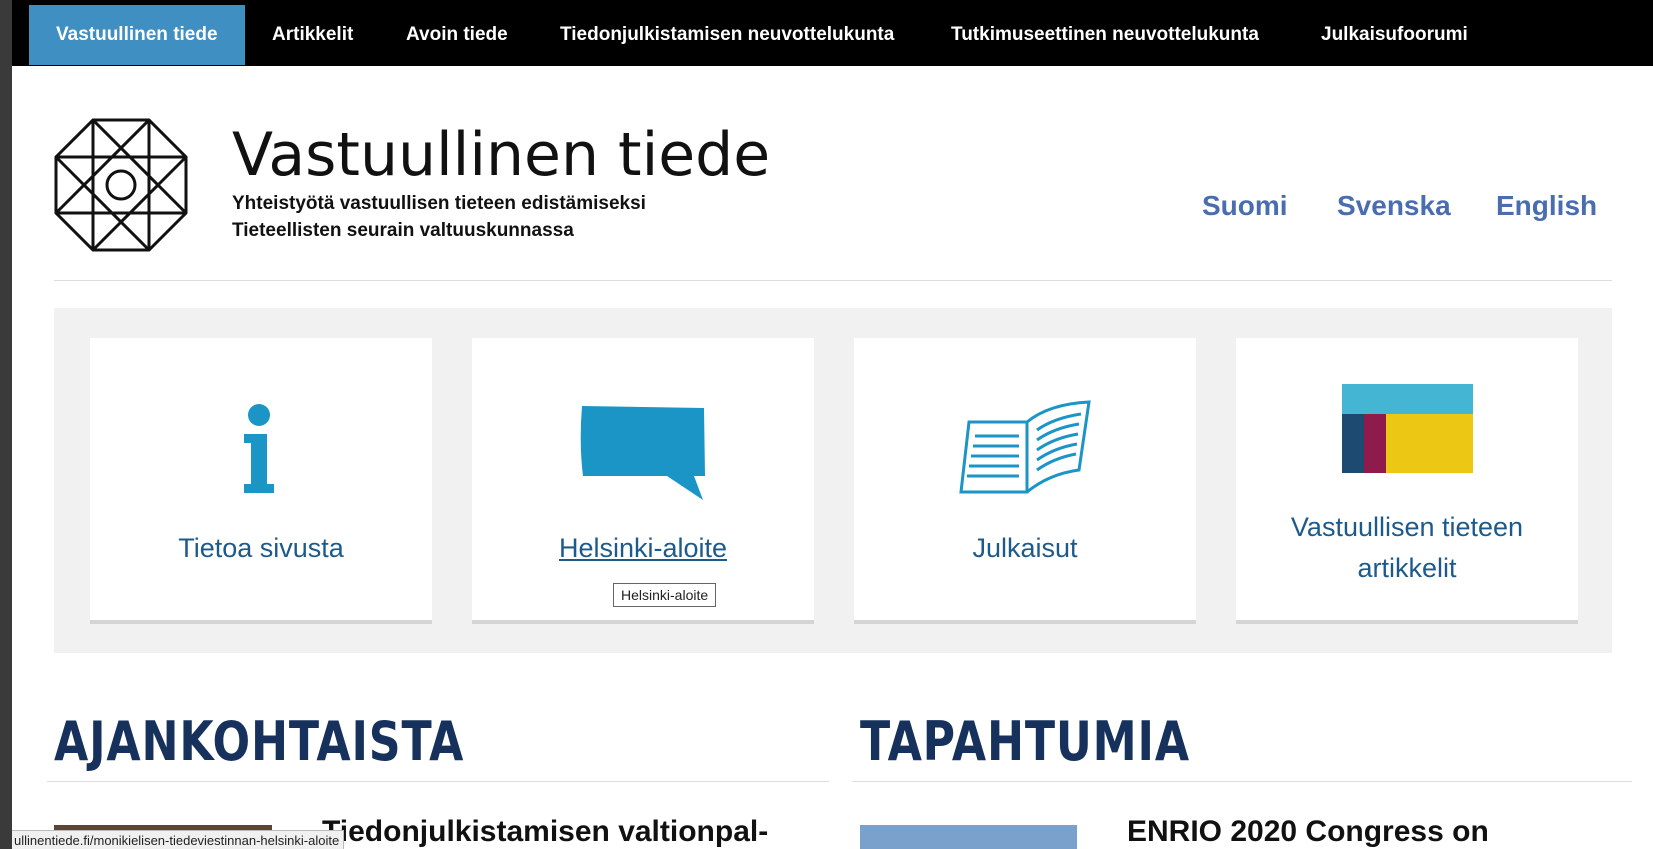 Image resolution: width=1653 pixels, height=849 pixels. Describe the element at coordinates (1394, 206) in the screenshot. I see `language-link-svenska: Svenska` at that location.